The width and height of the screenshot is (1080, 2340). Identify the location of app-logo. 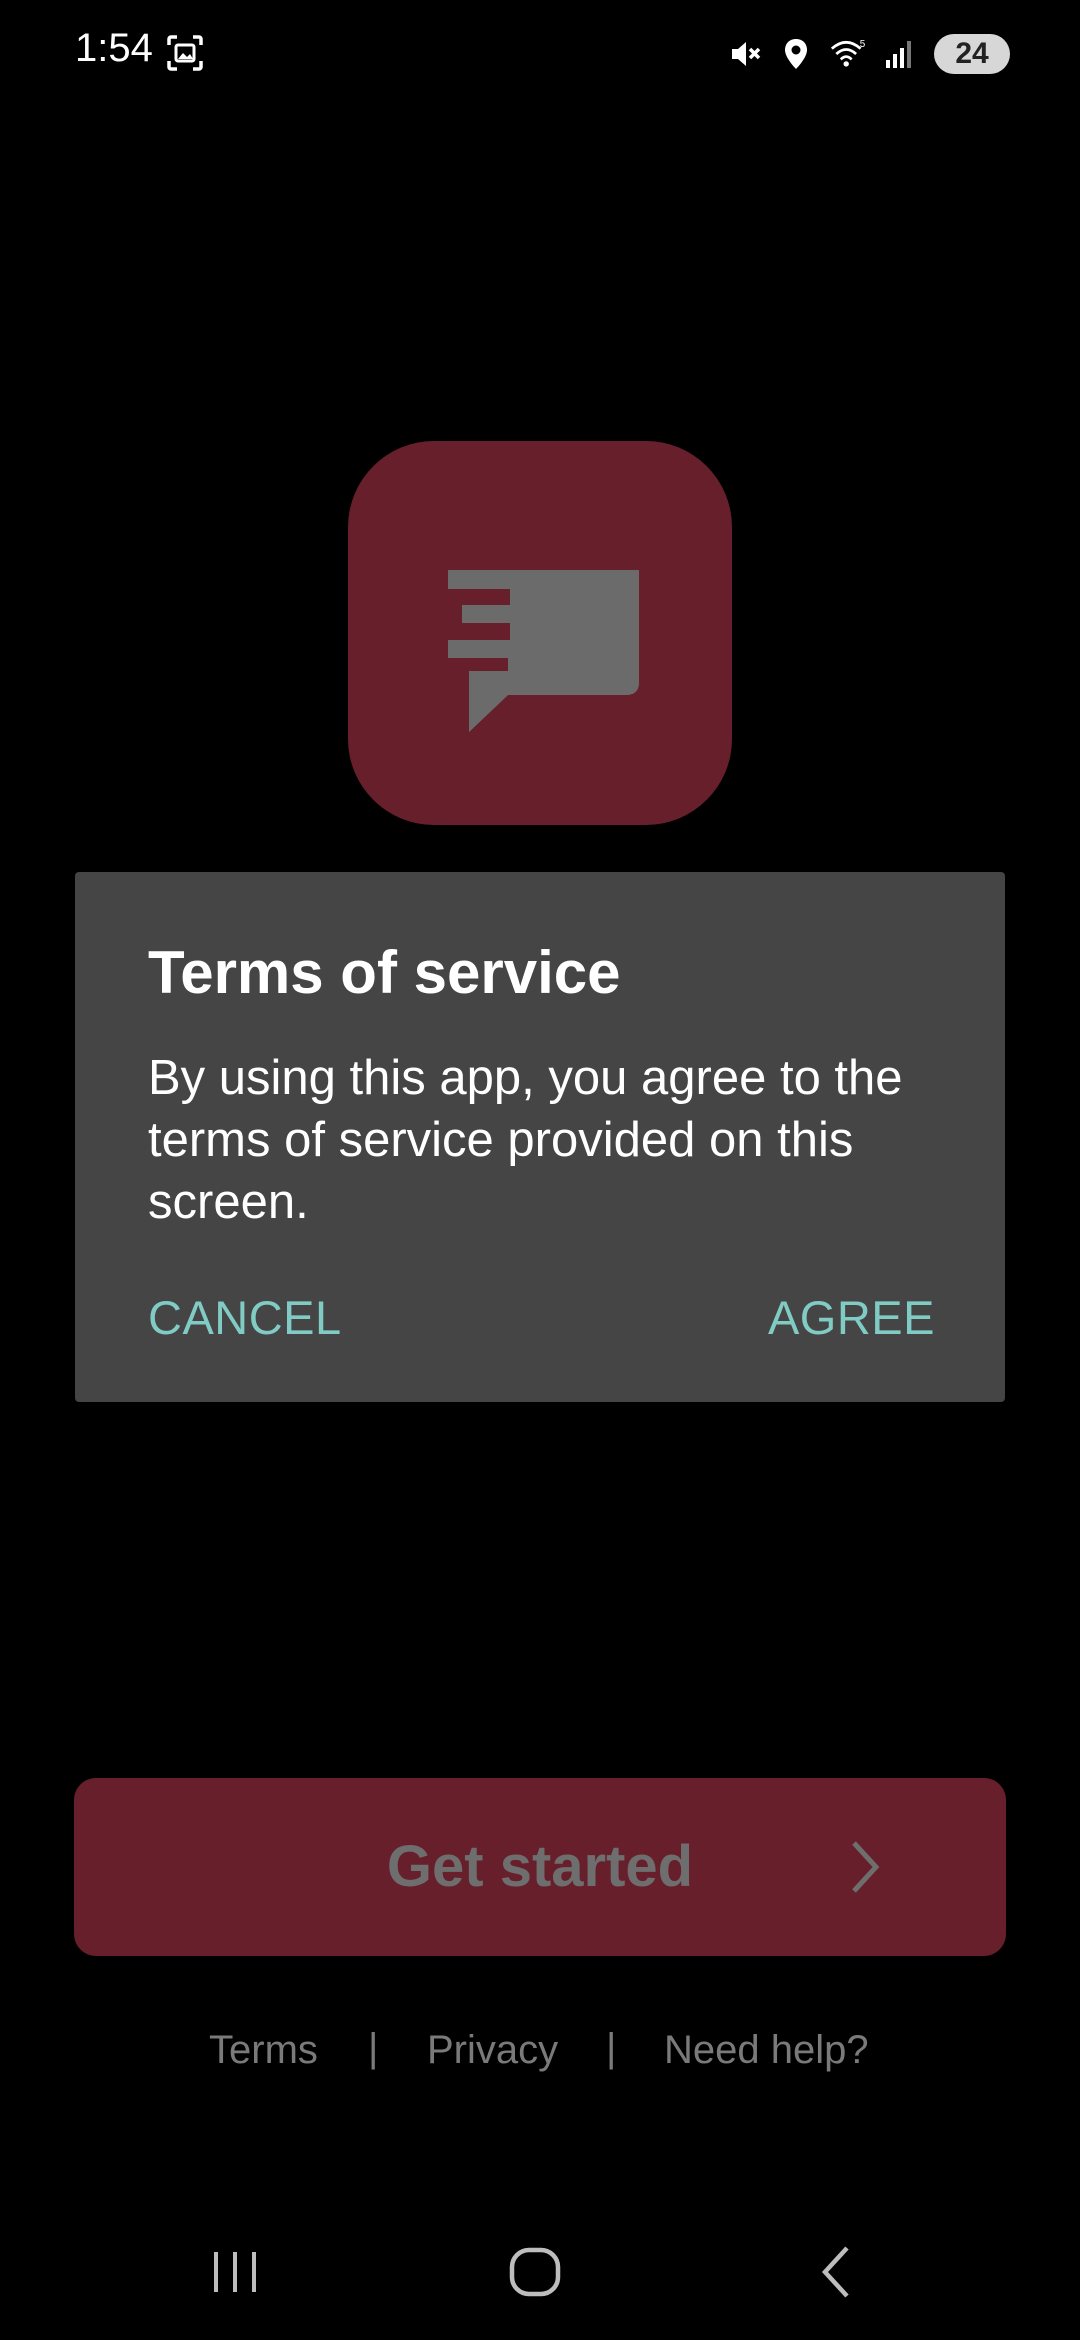
(540, 633).